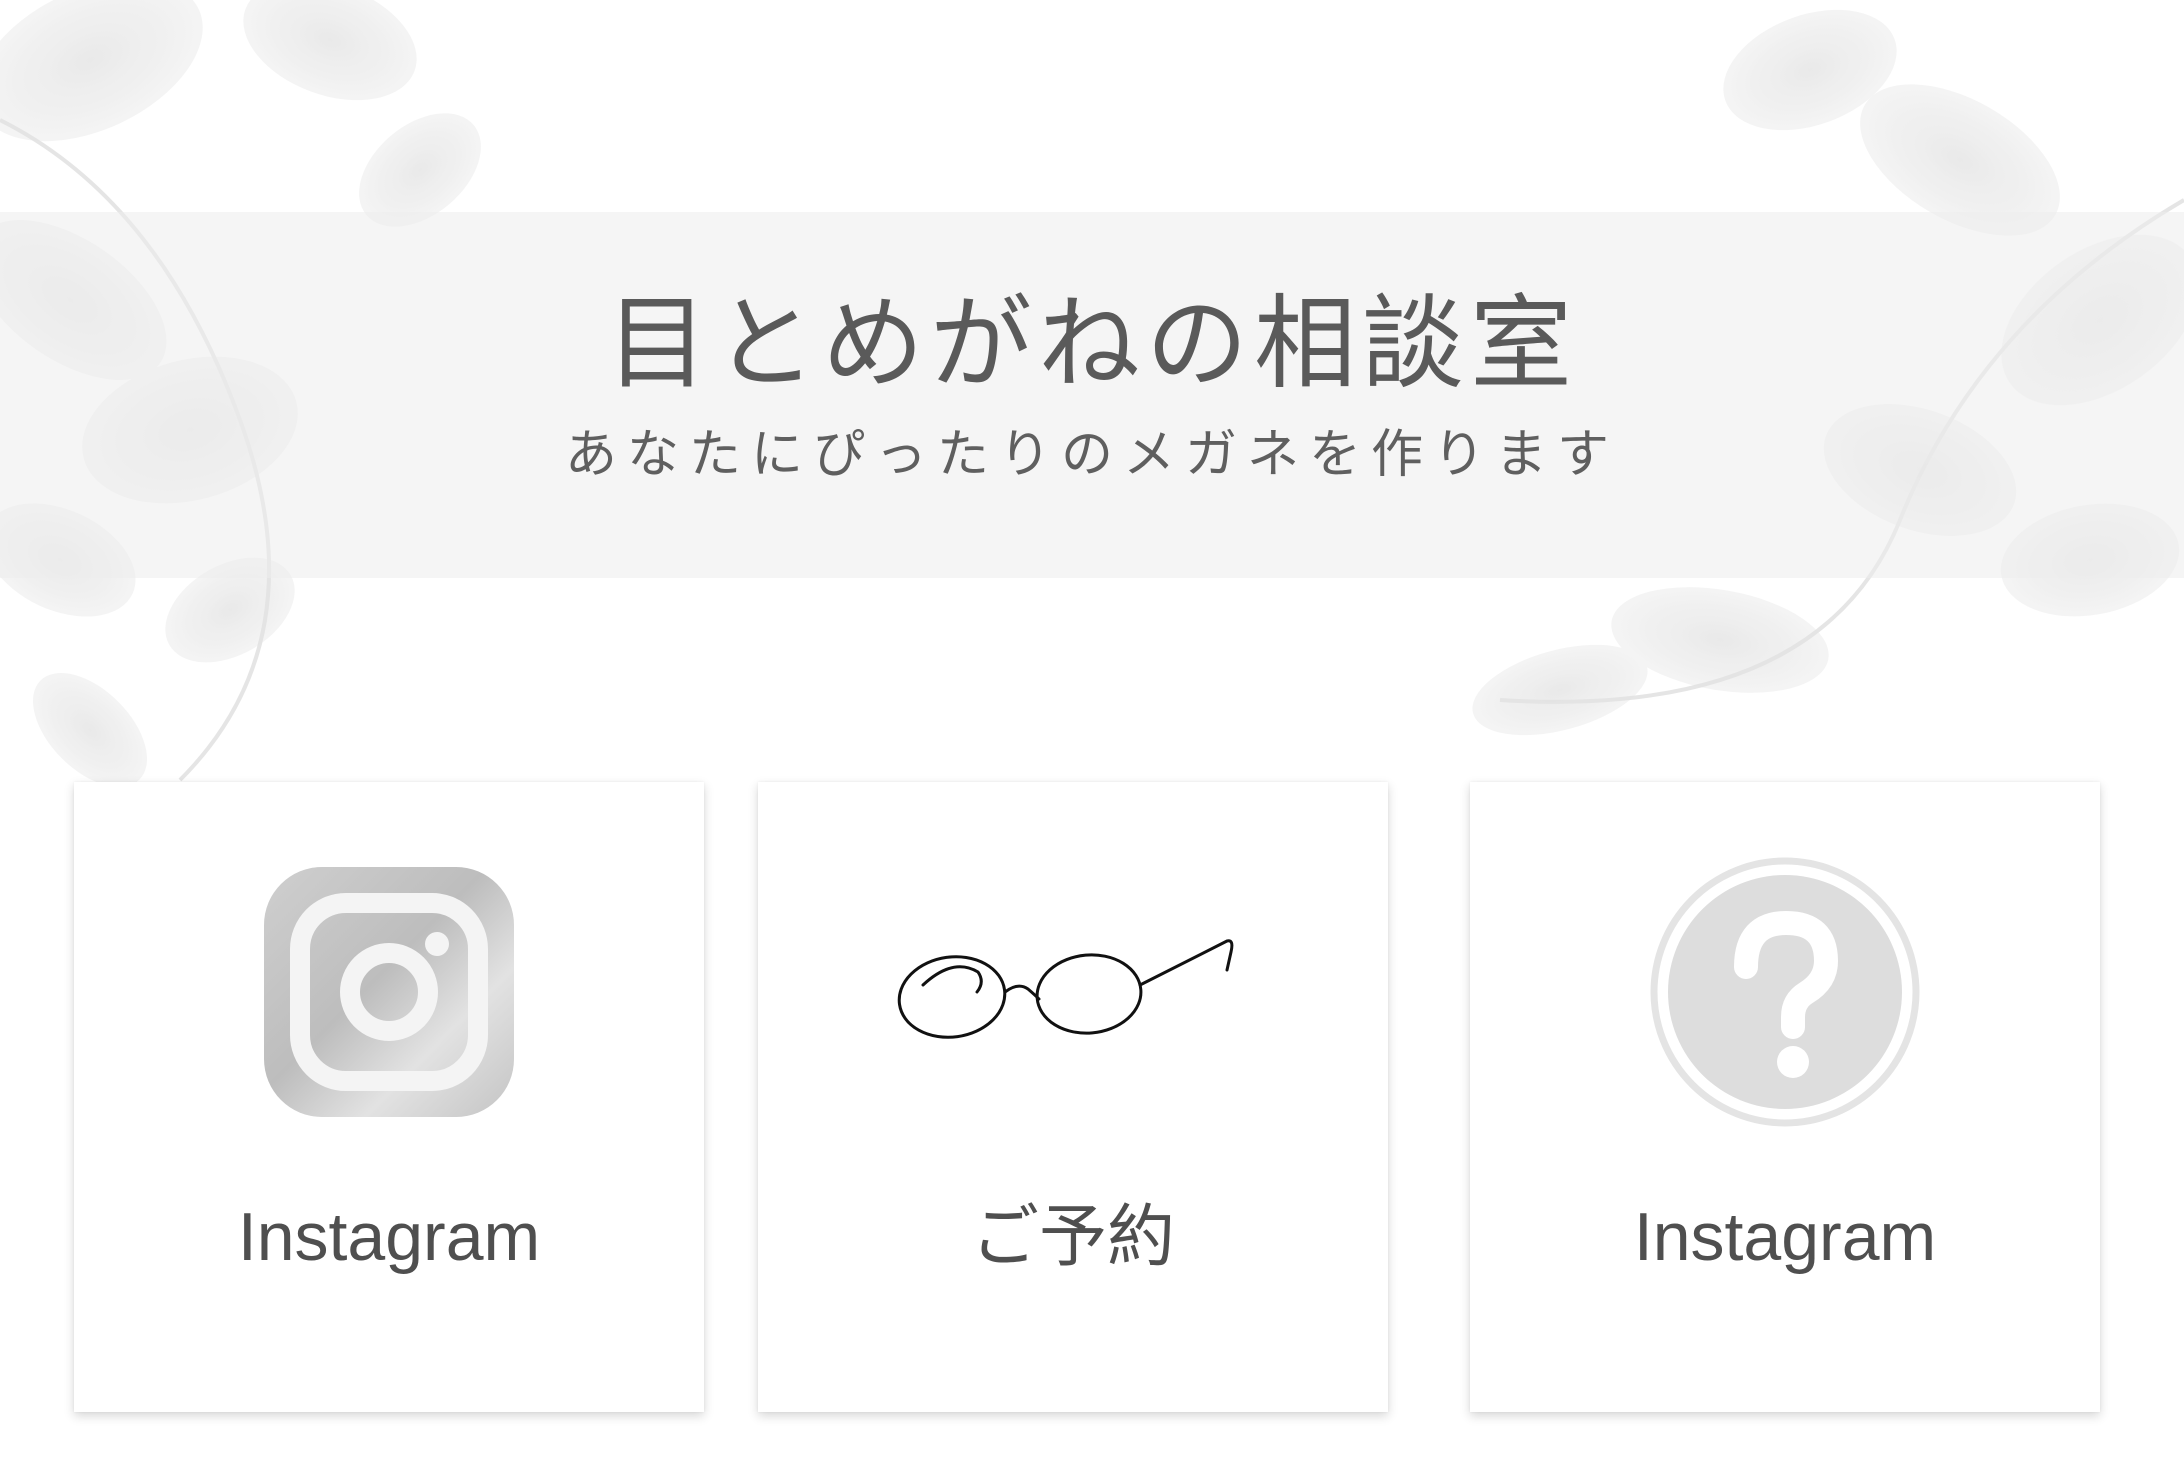 The height and width of the screenshot is (1473, 2184). I want to click on page-title: 目とめがねの相談室, so click(1092, 344).